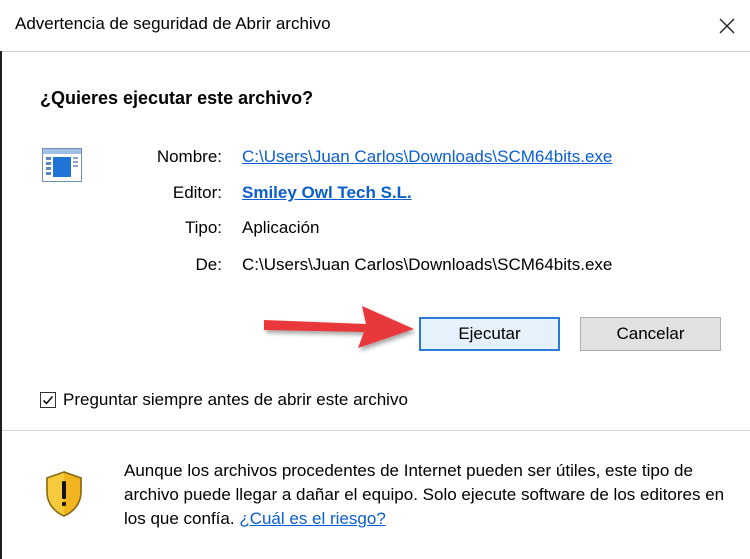  I want to click on type-value: Aplicación, so click(281, 227).